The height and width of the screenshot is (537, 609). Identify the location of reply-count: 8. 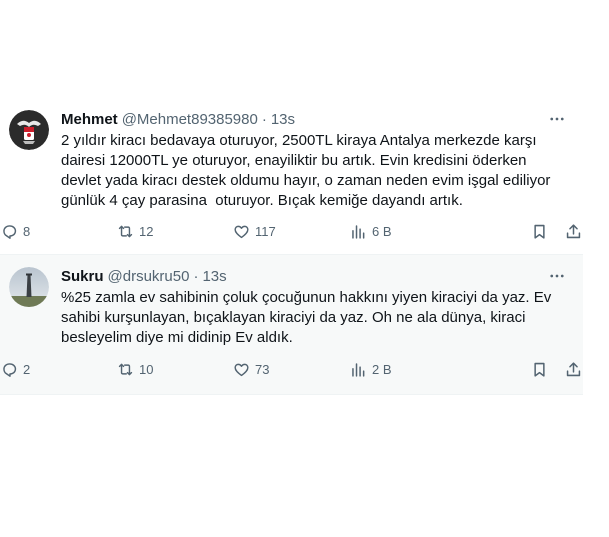
(27, 231).